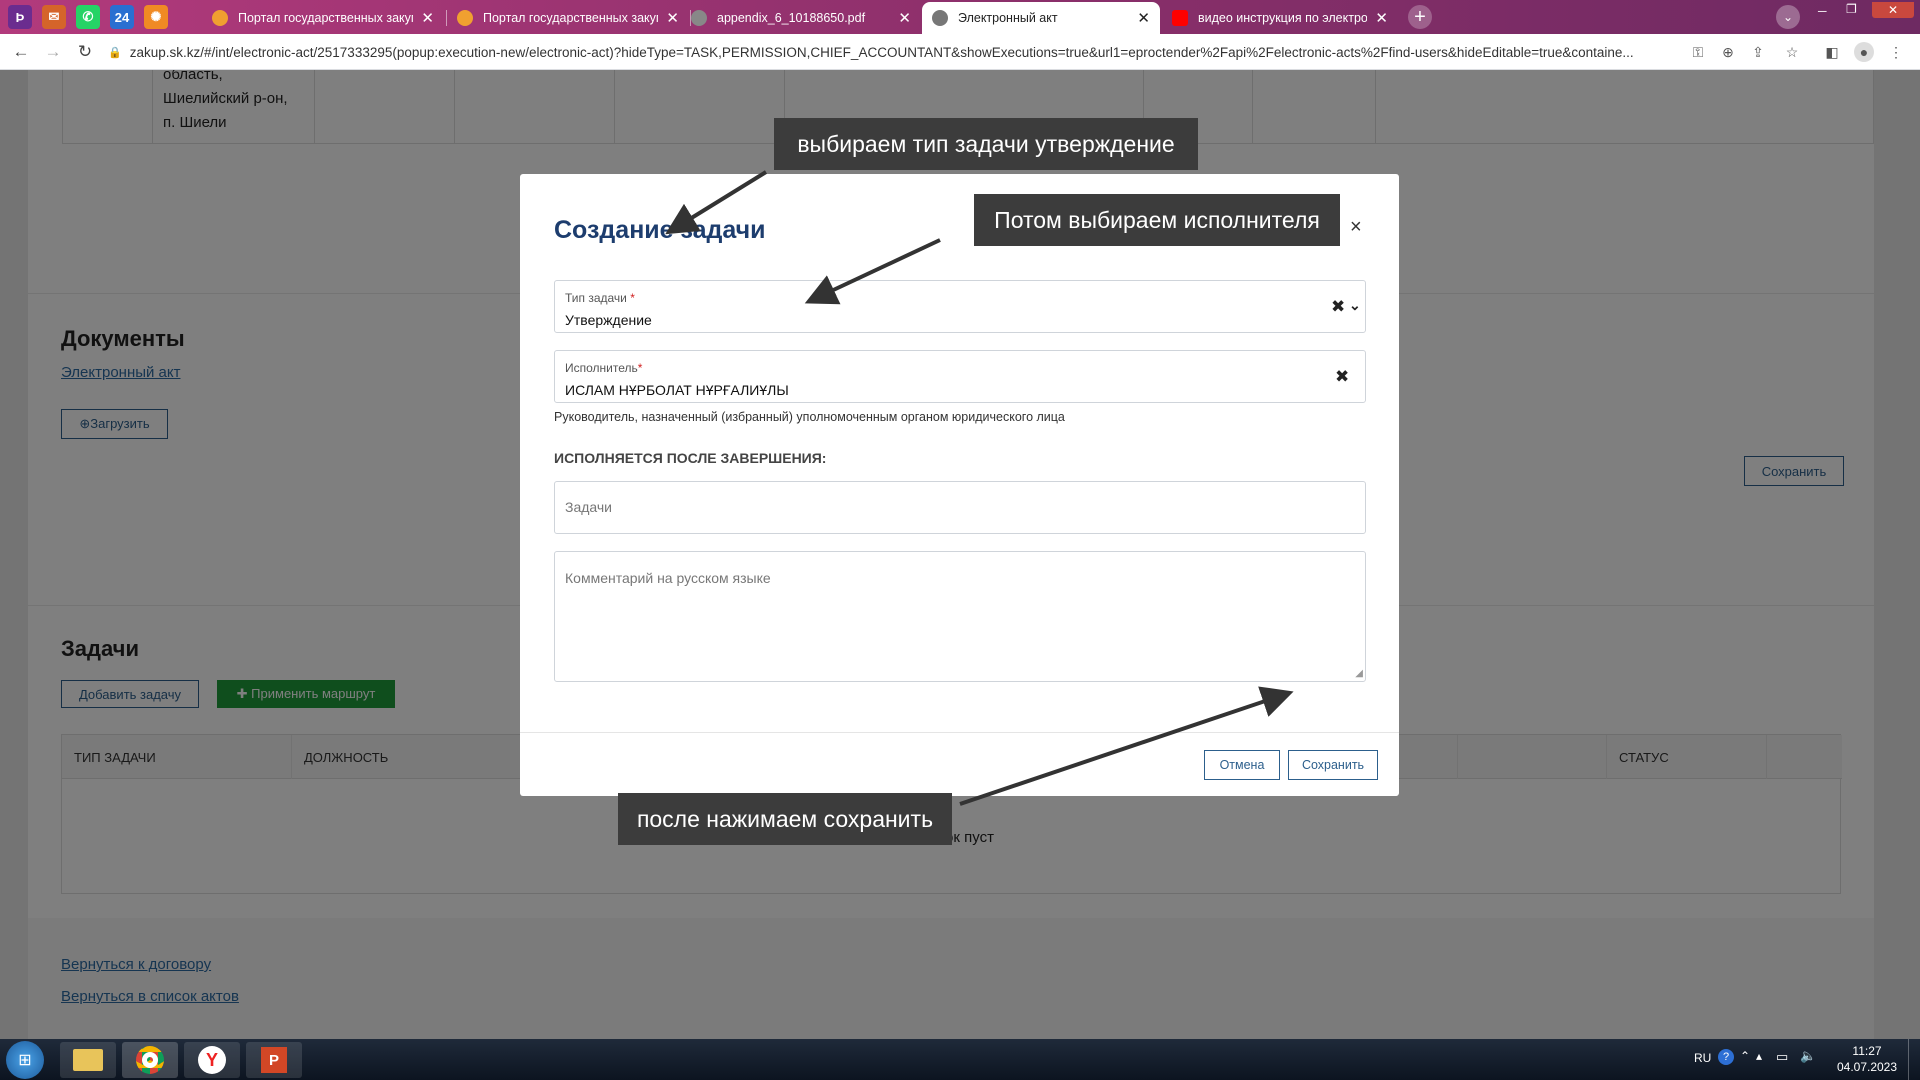 The height and width of the screenshot is (1080, 1920). I want to click on tab-search-icon: ⌄, so click(1788, 17).